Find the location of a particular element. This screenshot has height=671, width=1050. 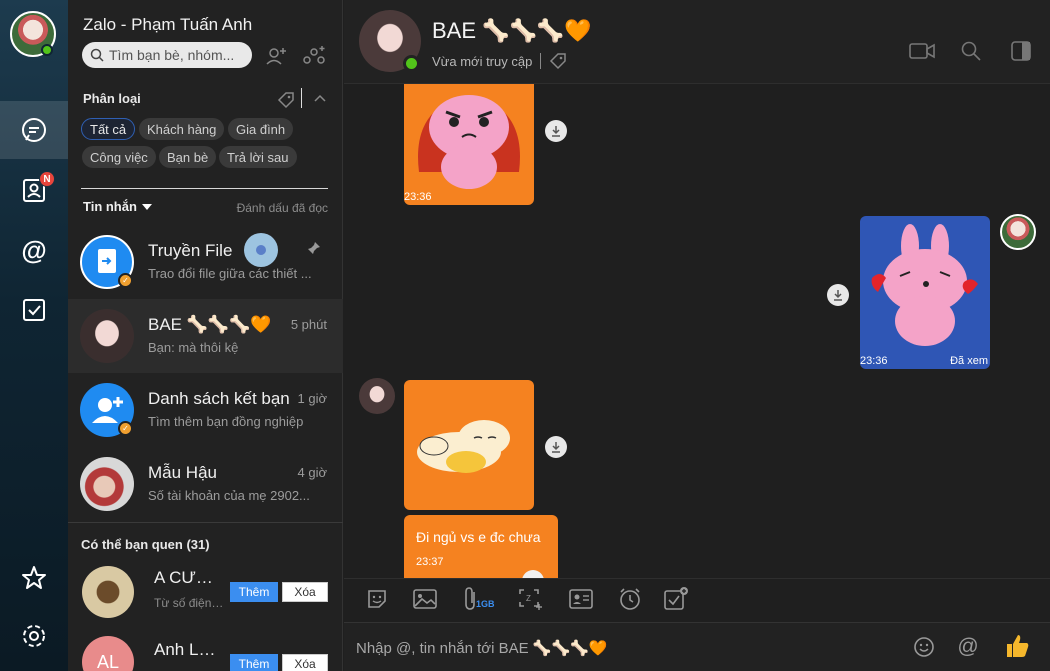

rail-favorites is located at coordinates (34, 578).